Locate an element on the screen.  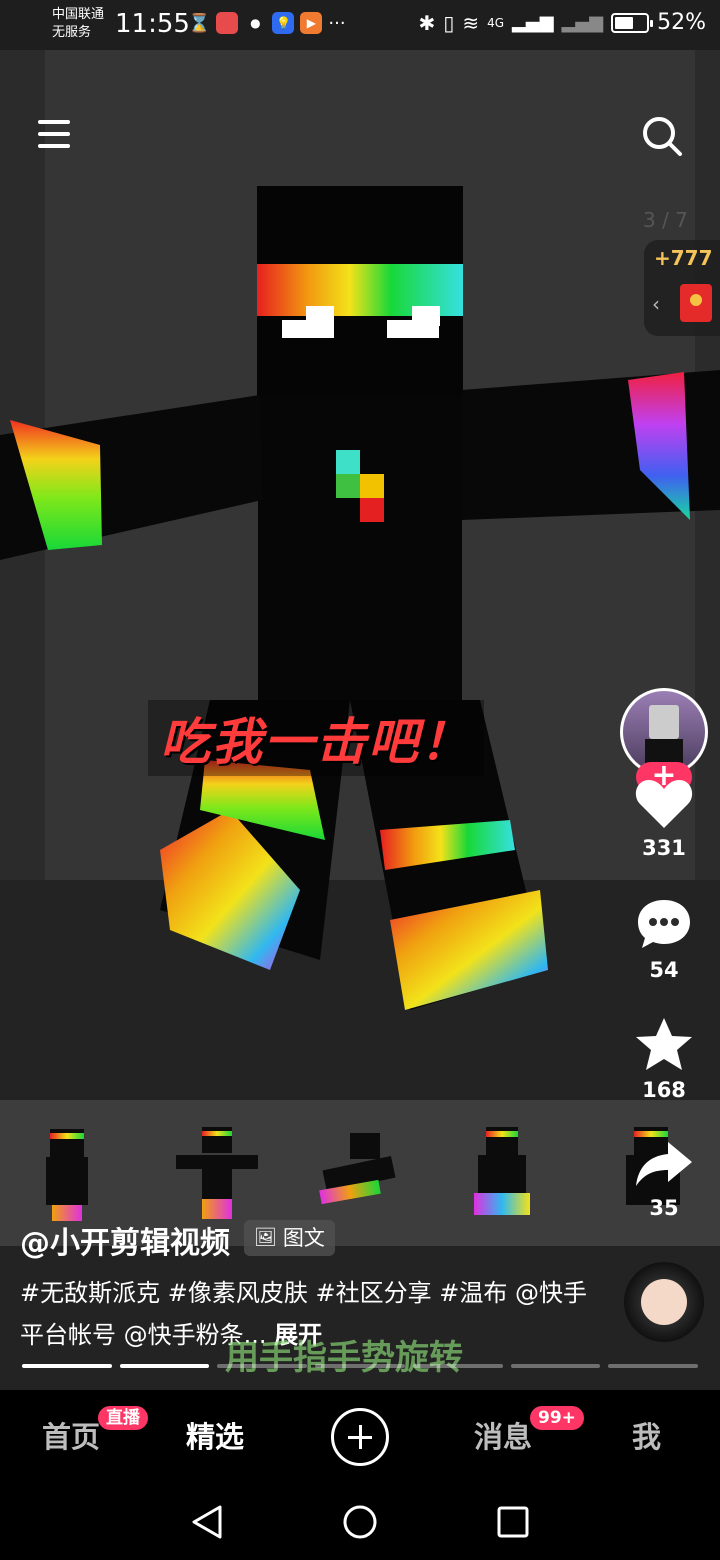
favorite-button: 168 is located at coordinates (664, 1059).